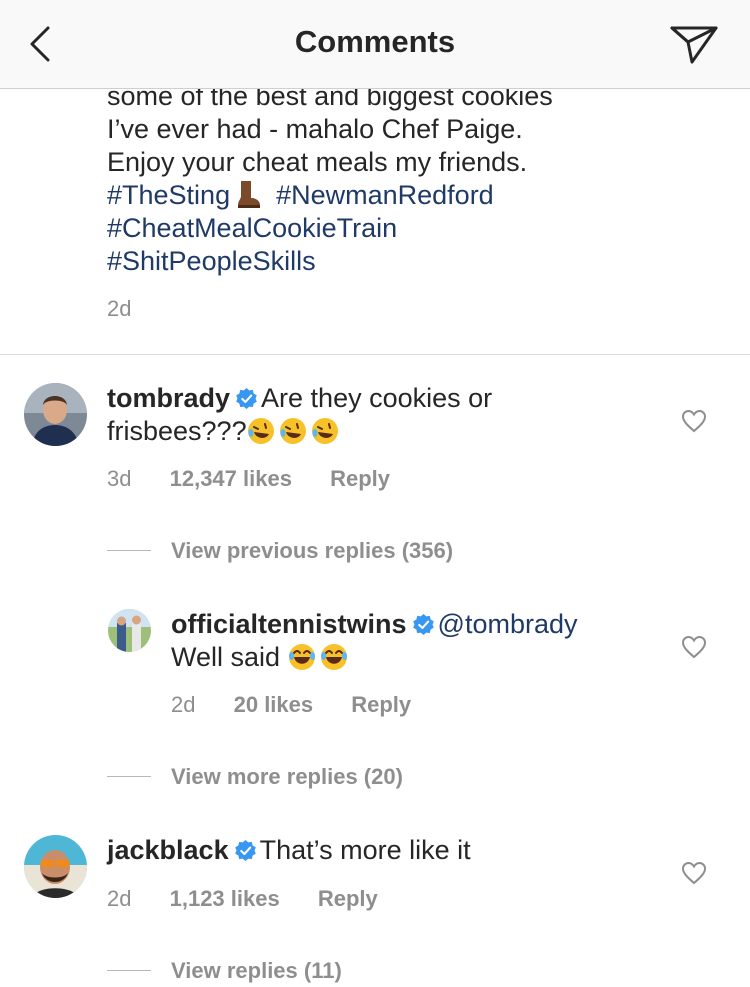  I want to click on comment-body: jackblack That’s more like it, so click(289, 850).